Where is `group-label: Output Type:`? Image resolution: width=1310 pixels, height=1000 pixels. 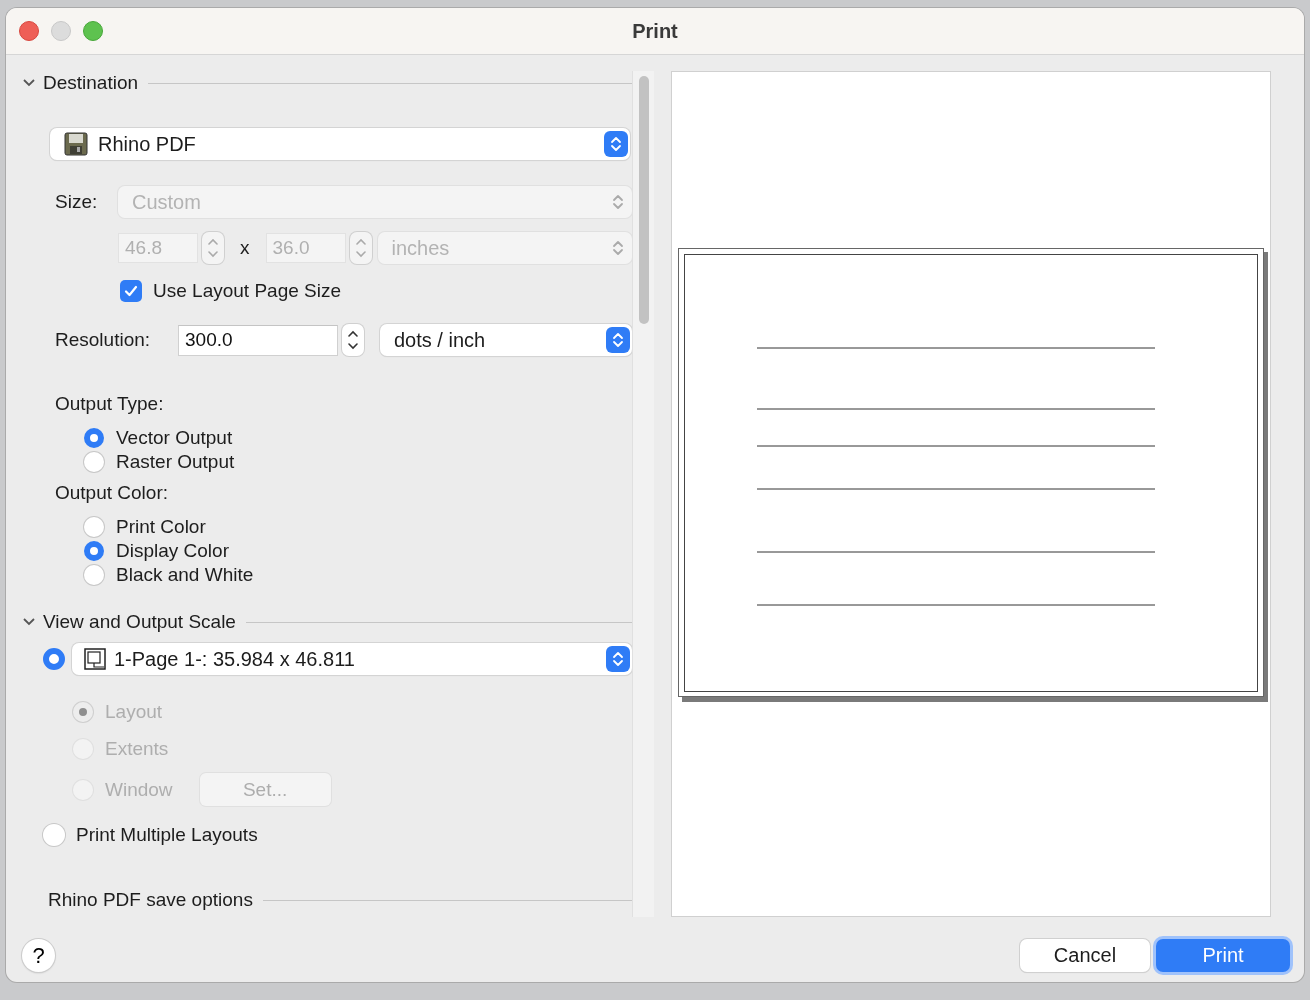
group-label: Output Type: is located at coordinates (110, 404).